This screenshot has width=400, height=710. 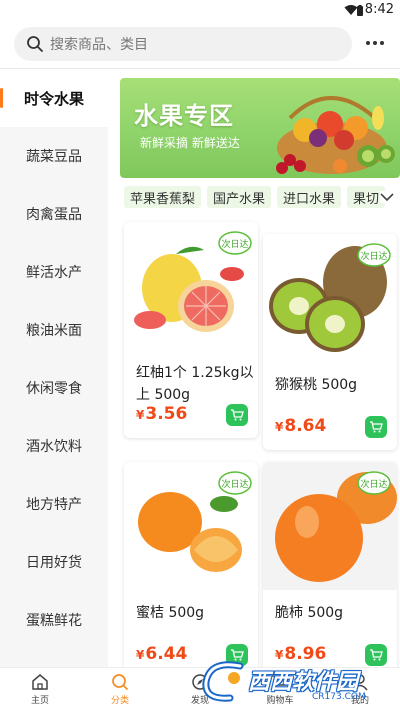 I want to click on chip-domestic-fruit: 国产水果, so click(x=239, y=197).